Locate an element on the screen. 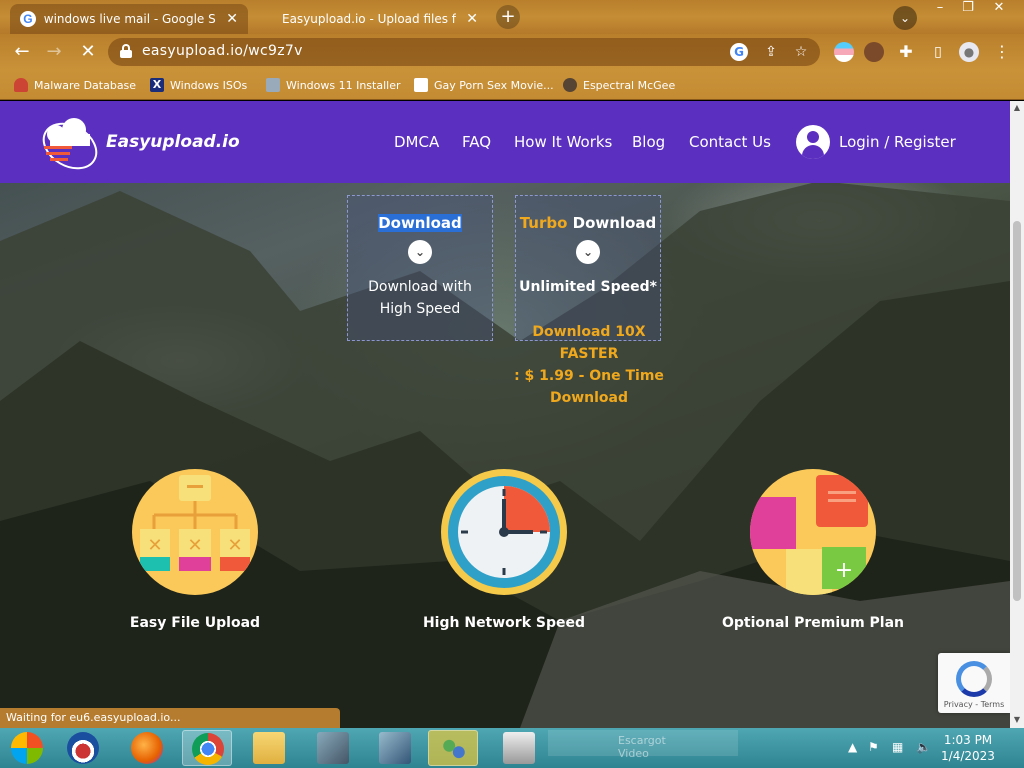  promo-line: Download 10X FASTER is located at coordinates (589, 343).